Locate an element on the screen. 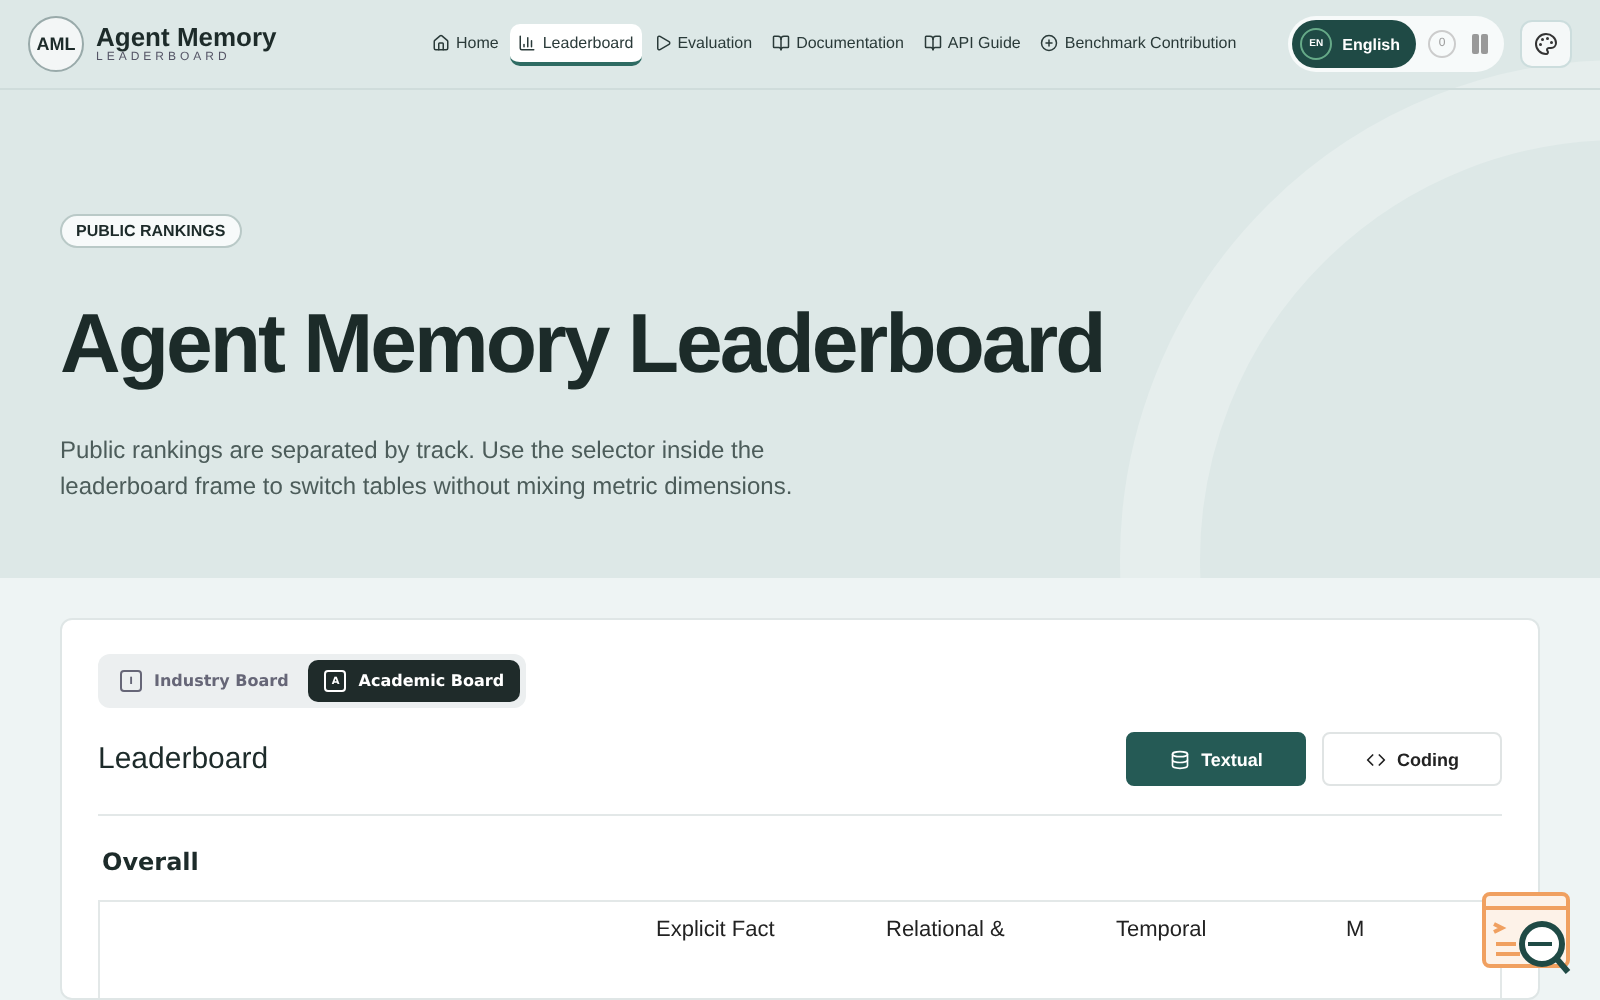 The height and width of the screenshot is (1000, 1600). column-header: Explicit Fact is located at coordinates (716, 930).